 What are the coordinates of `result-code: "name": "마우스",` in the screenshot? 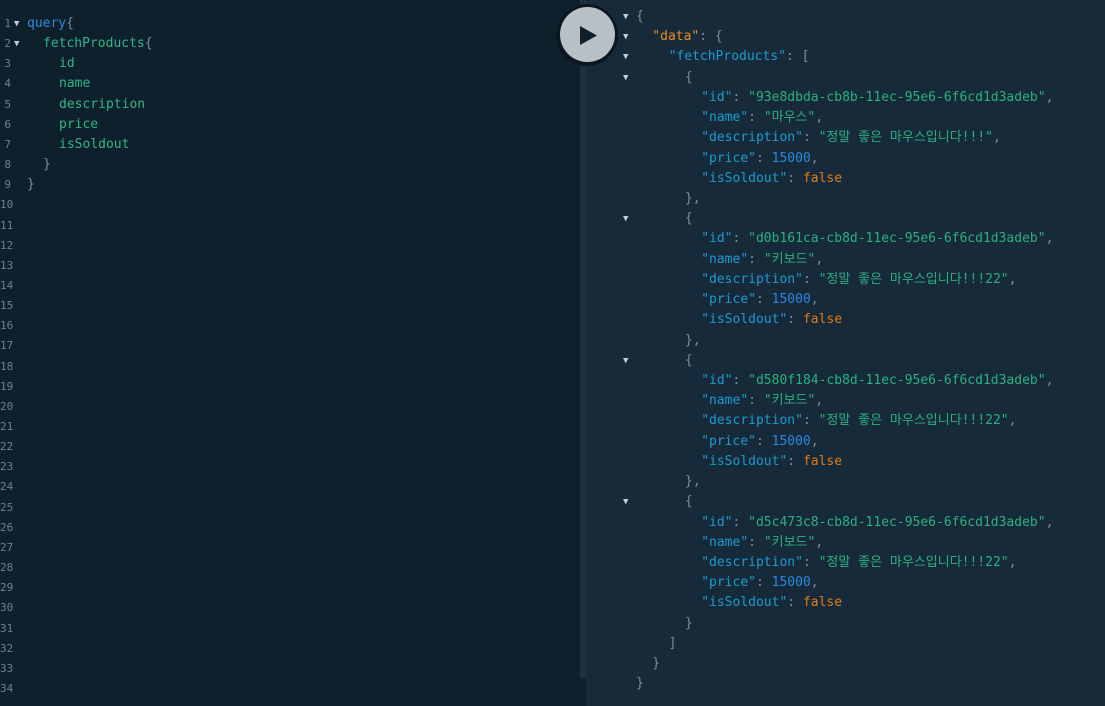 It's located at (762, 118).